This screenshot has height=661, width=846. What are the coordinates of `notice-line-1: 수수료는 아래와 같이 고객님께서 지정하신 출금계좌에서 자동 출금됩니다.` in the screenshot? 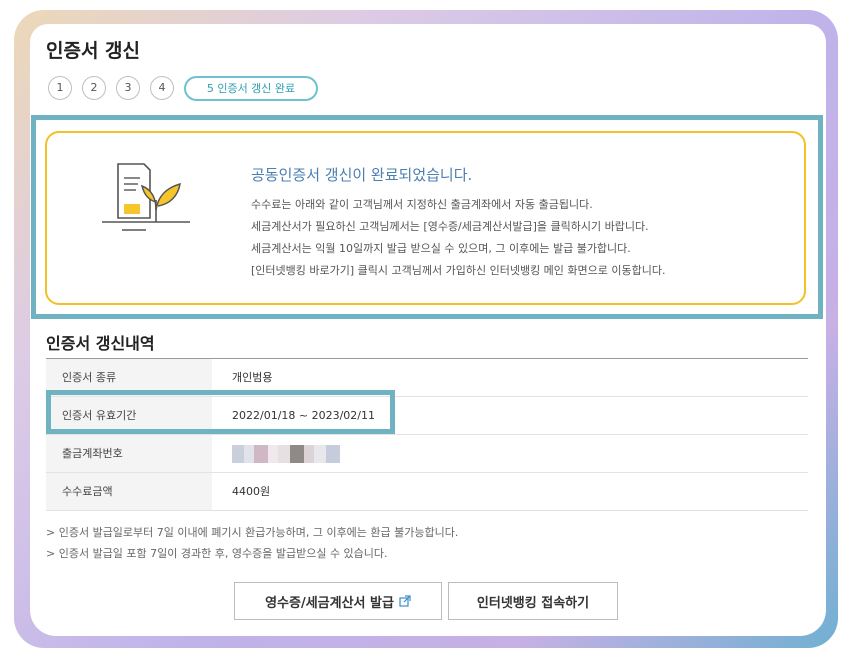 It's located at (422, 204).